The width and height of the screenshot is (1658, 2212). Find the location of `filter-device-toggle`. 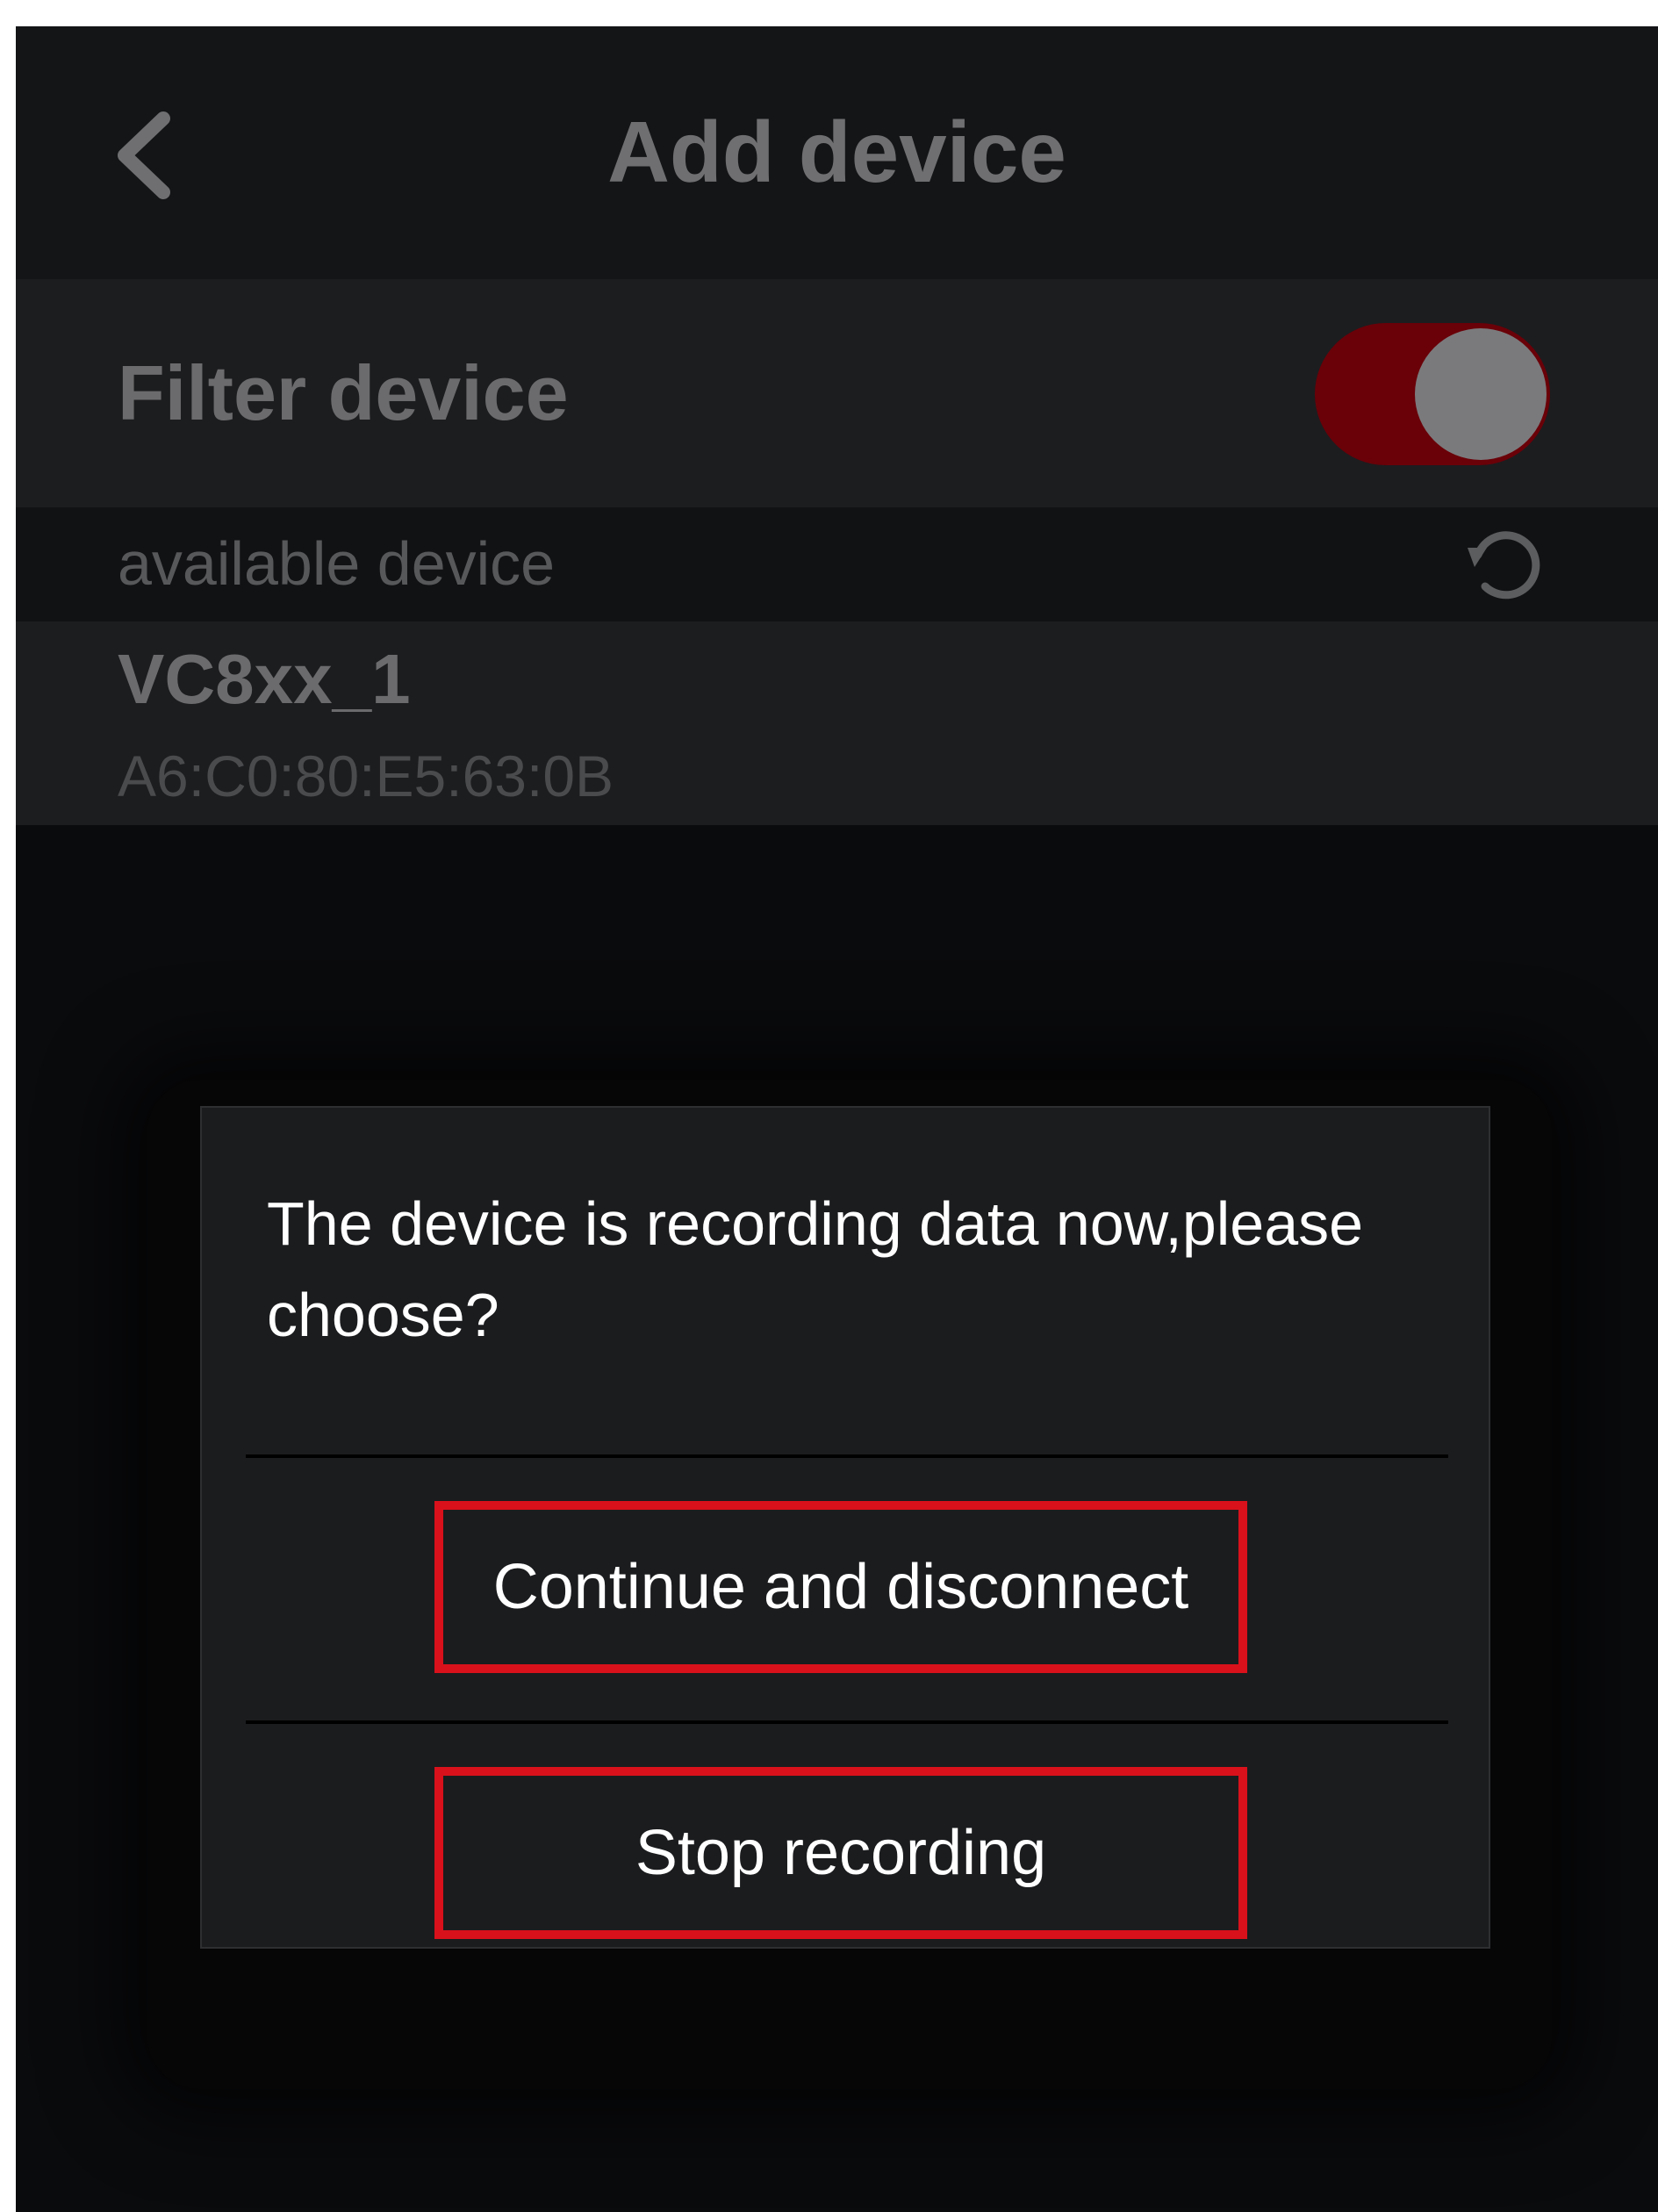

filter-device-toggle is located at coordinates (1432, 394).